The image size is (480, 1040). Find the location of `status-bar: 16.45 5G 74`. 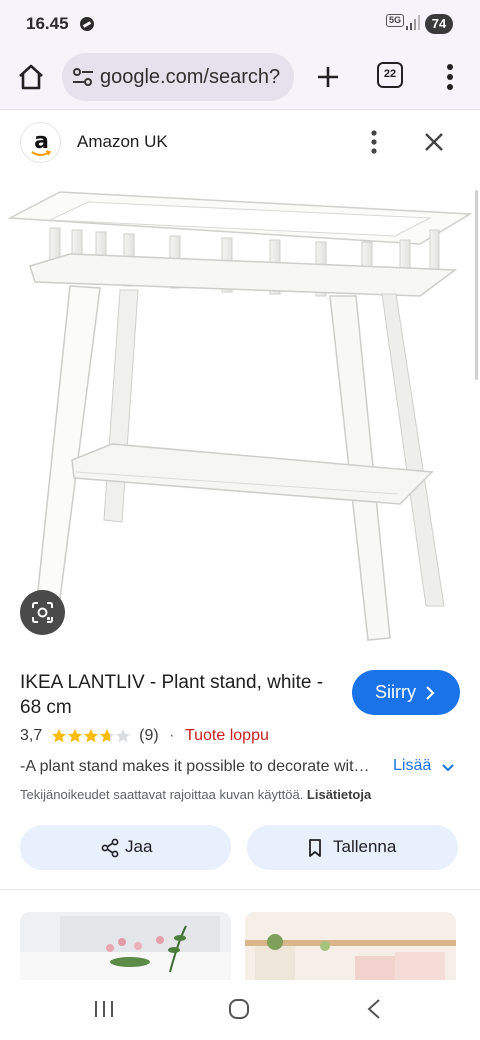

status-bar: 16.45 5G 74 is located at coordinates (240, 24).